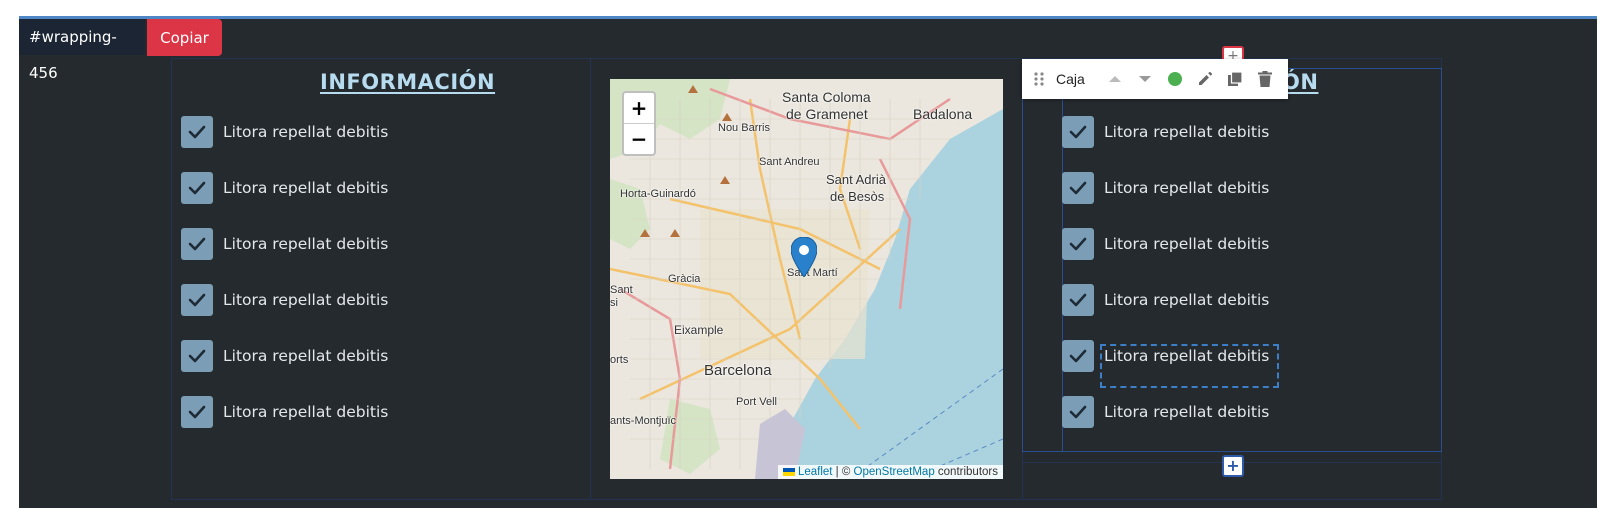  What do you see at coordinates (894, 472) in the screenshot?
I see `osm-link: OpenStreetMap` at bounding box center [894, 472].